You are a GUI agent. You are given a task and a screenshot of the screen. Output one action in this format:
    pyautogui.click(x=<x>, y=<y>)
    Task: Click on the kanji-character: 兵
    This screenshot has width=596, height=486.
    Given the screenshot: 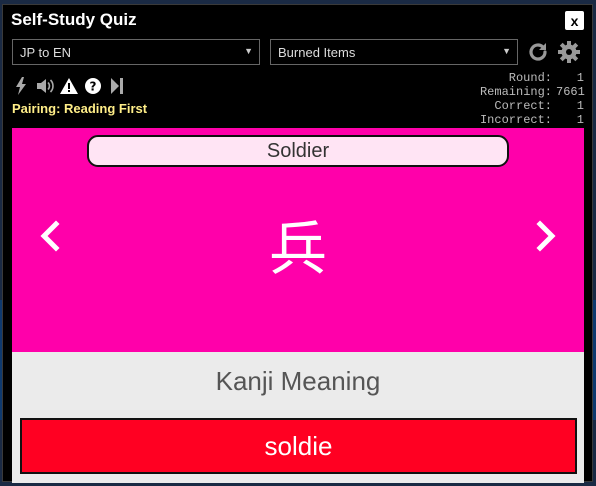 What is the action you would take?
    pyautogui.click(x=297, y=249)
    